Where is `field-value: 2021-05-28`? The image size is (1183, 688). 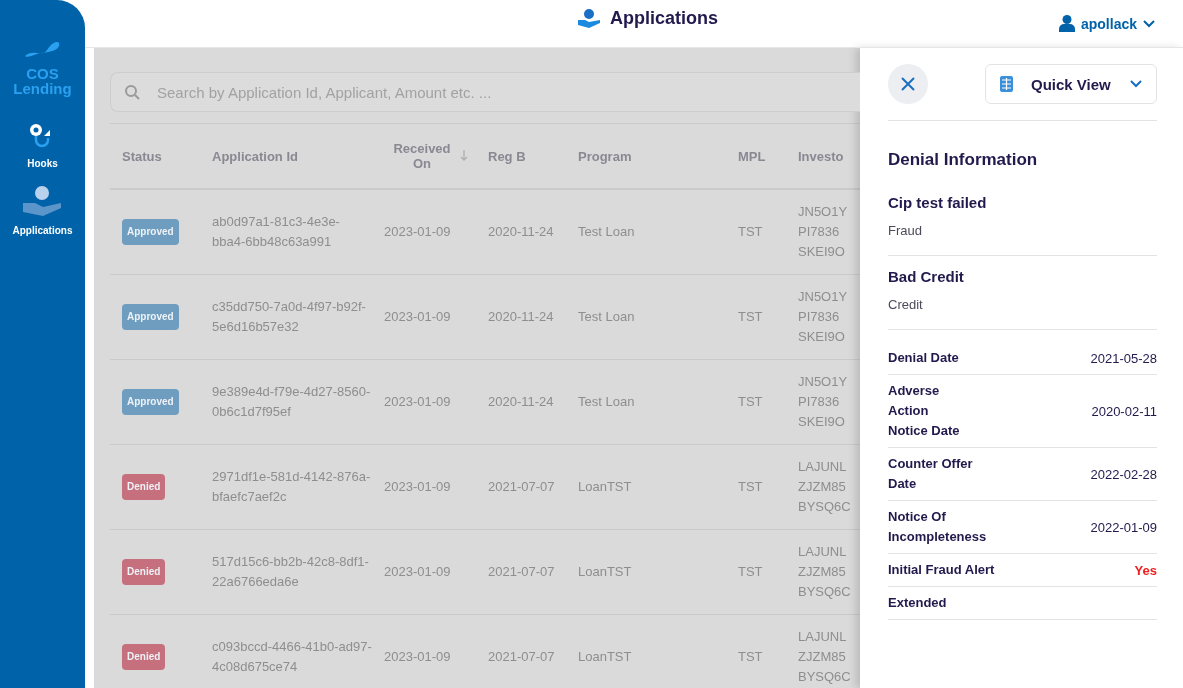
field-value: 2021-05-28 is located at coordinates (1123, 358).